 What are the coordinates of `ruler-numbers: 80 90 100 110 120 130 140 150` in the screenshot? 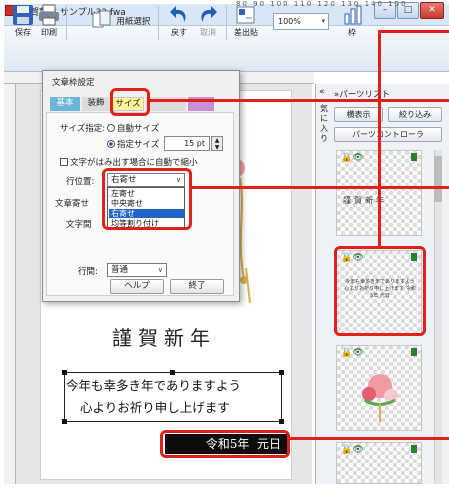 It's located at (322, 4).